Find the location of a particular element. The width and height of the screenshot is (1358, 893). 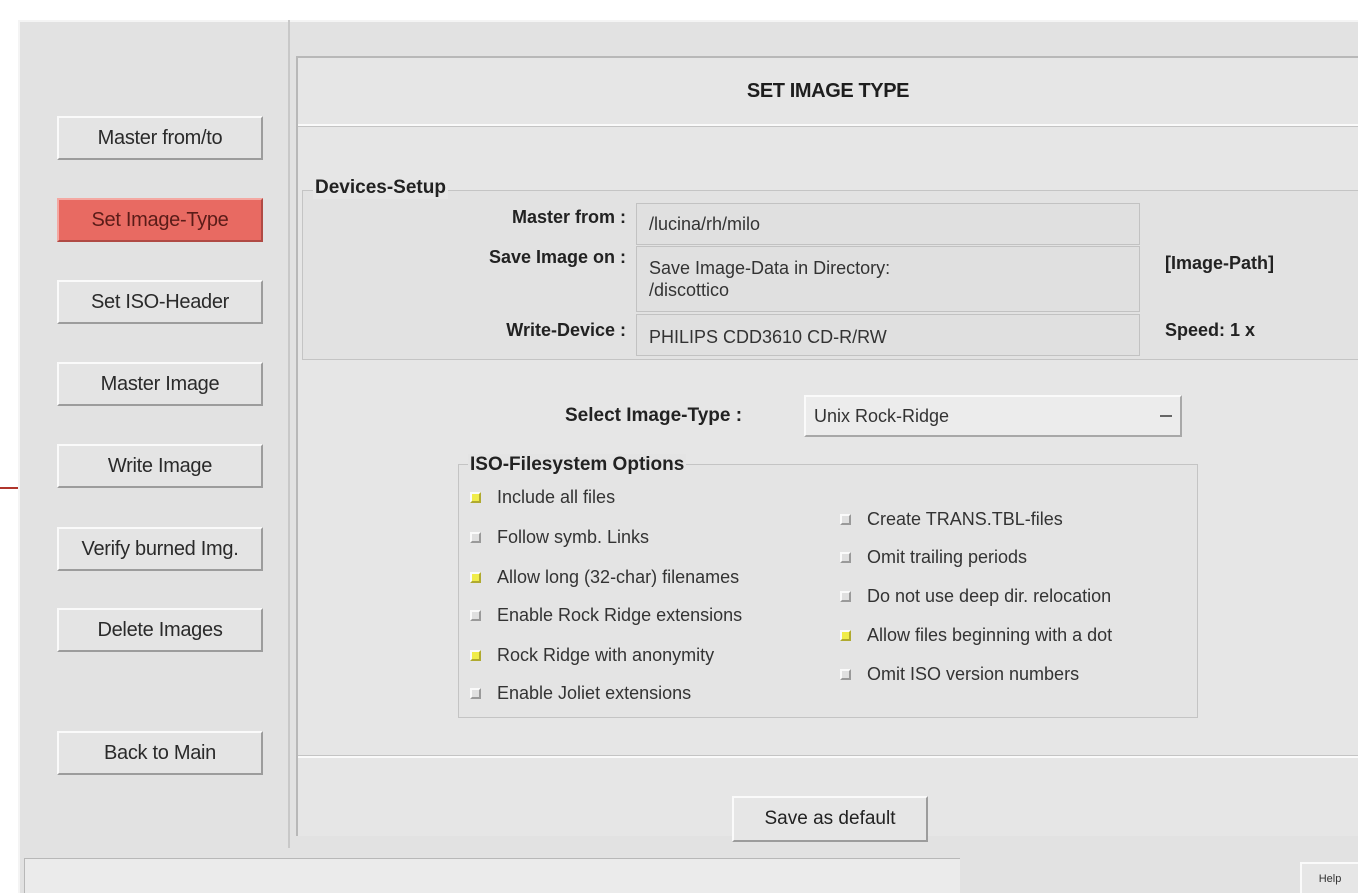

option-label: Follow symb. Links is located at coordinates (573, 537).